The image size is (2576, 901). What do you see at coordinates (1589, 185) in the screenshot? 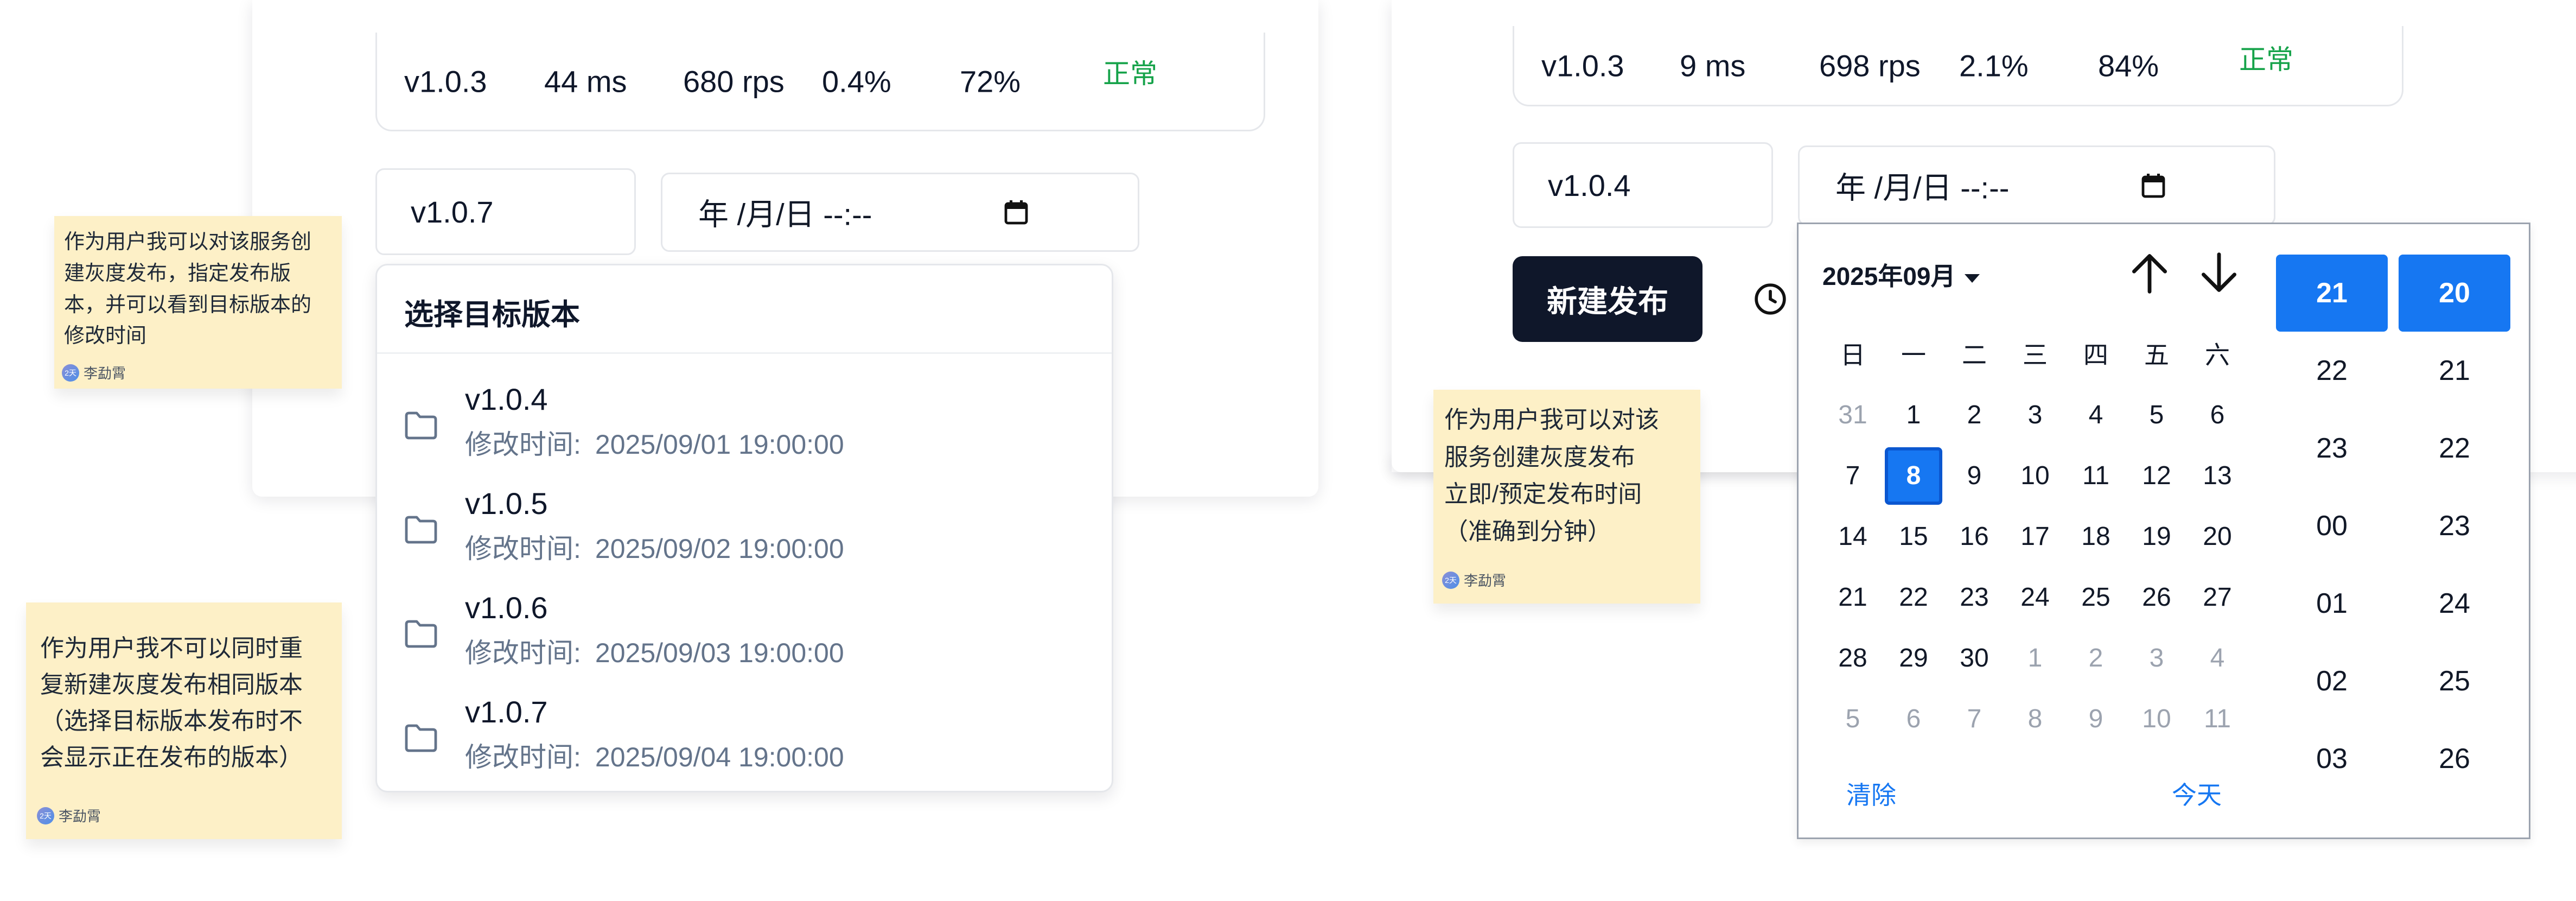
I see `version-select-value: v1.0.4` at bounding box center [1589, 185].